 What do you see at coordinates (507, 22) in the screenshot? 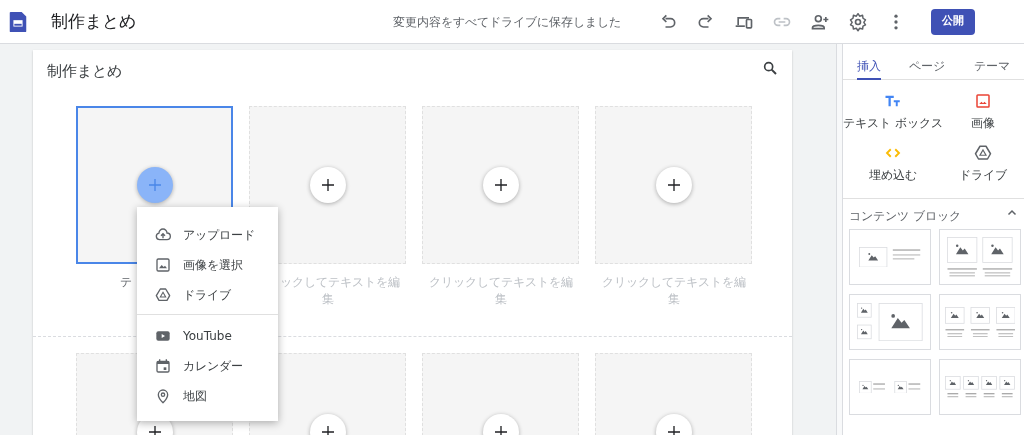
I see `save-status: 変更内容をすべてドライブに保存しました` at bounding box center [507, 22].